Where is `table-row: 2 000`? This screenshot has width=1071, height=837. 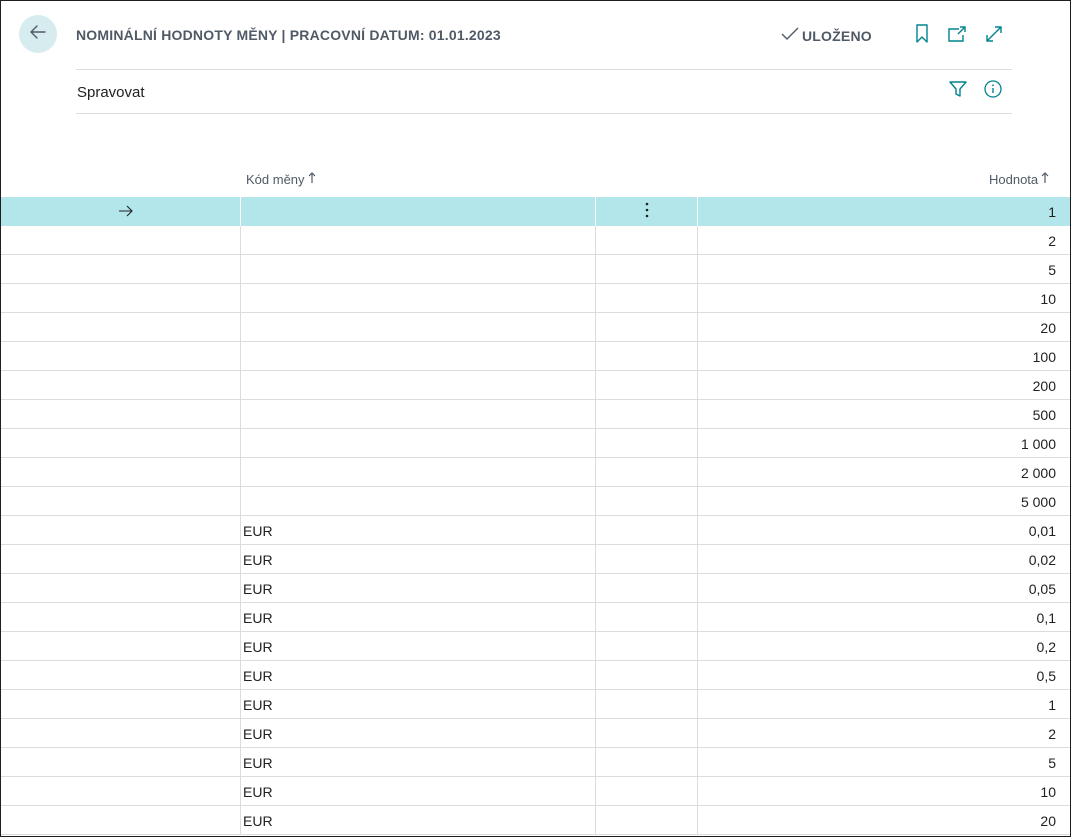
table-row: 2 000 is located at coordinates (535, 472).